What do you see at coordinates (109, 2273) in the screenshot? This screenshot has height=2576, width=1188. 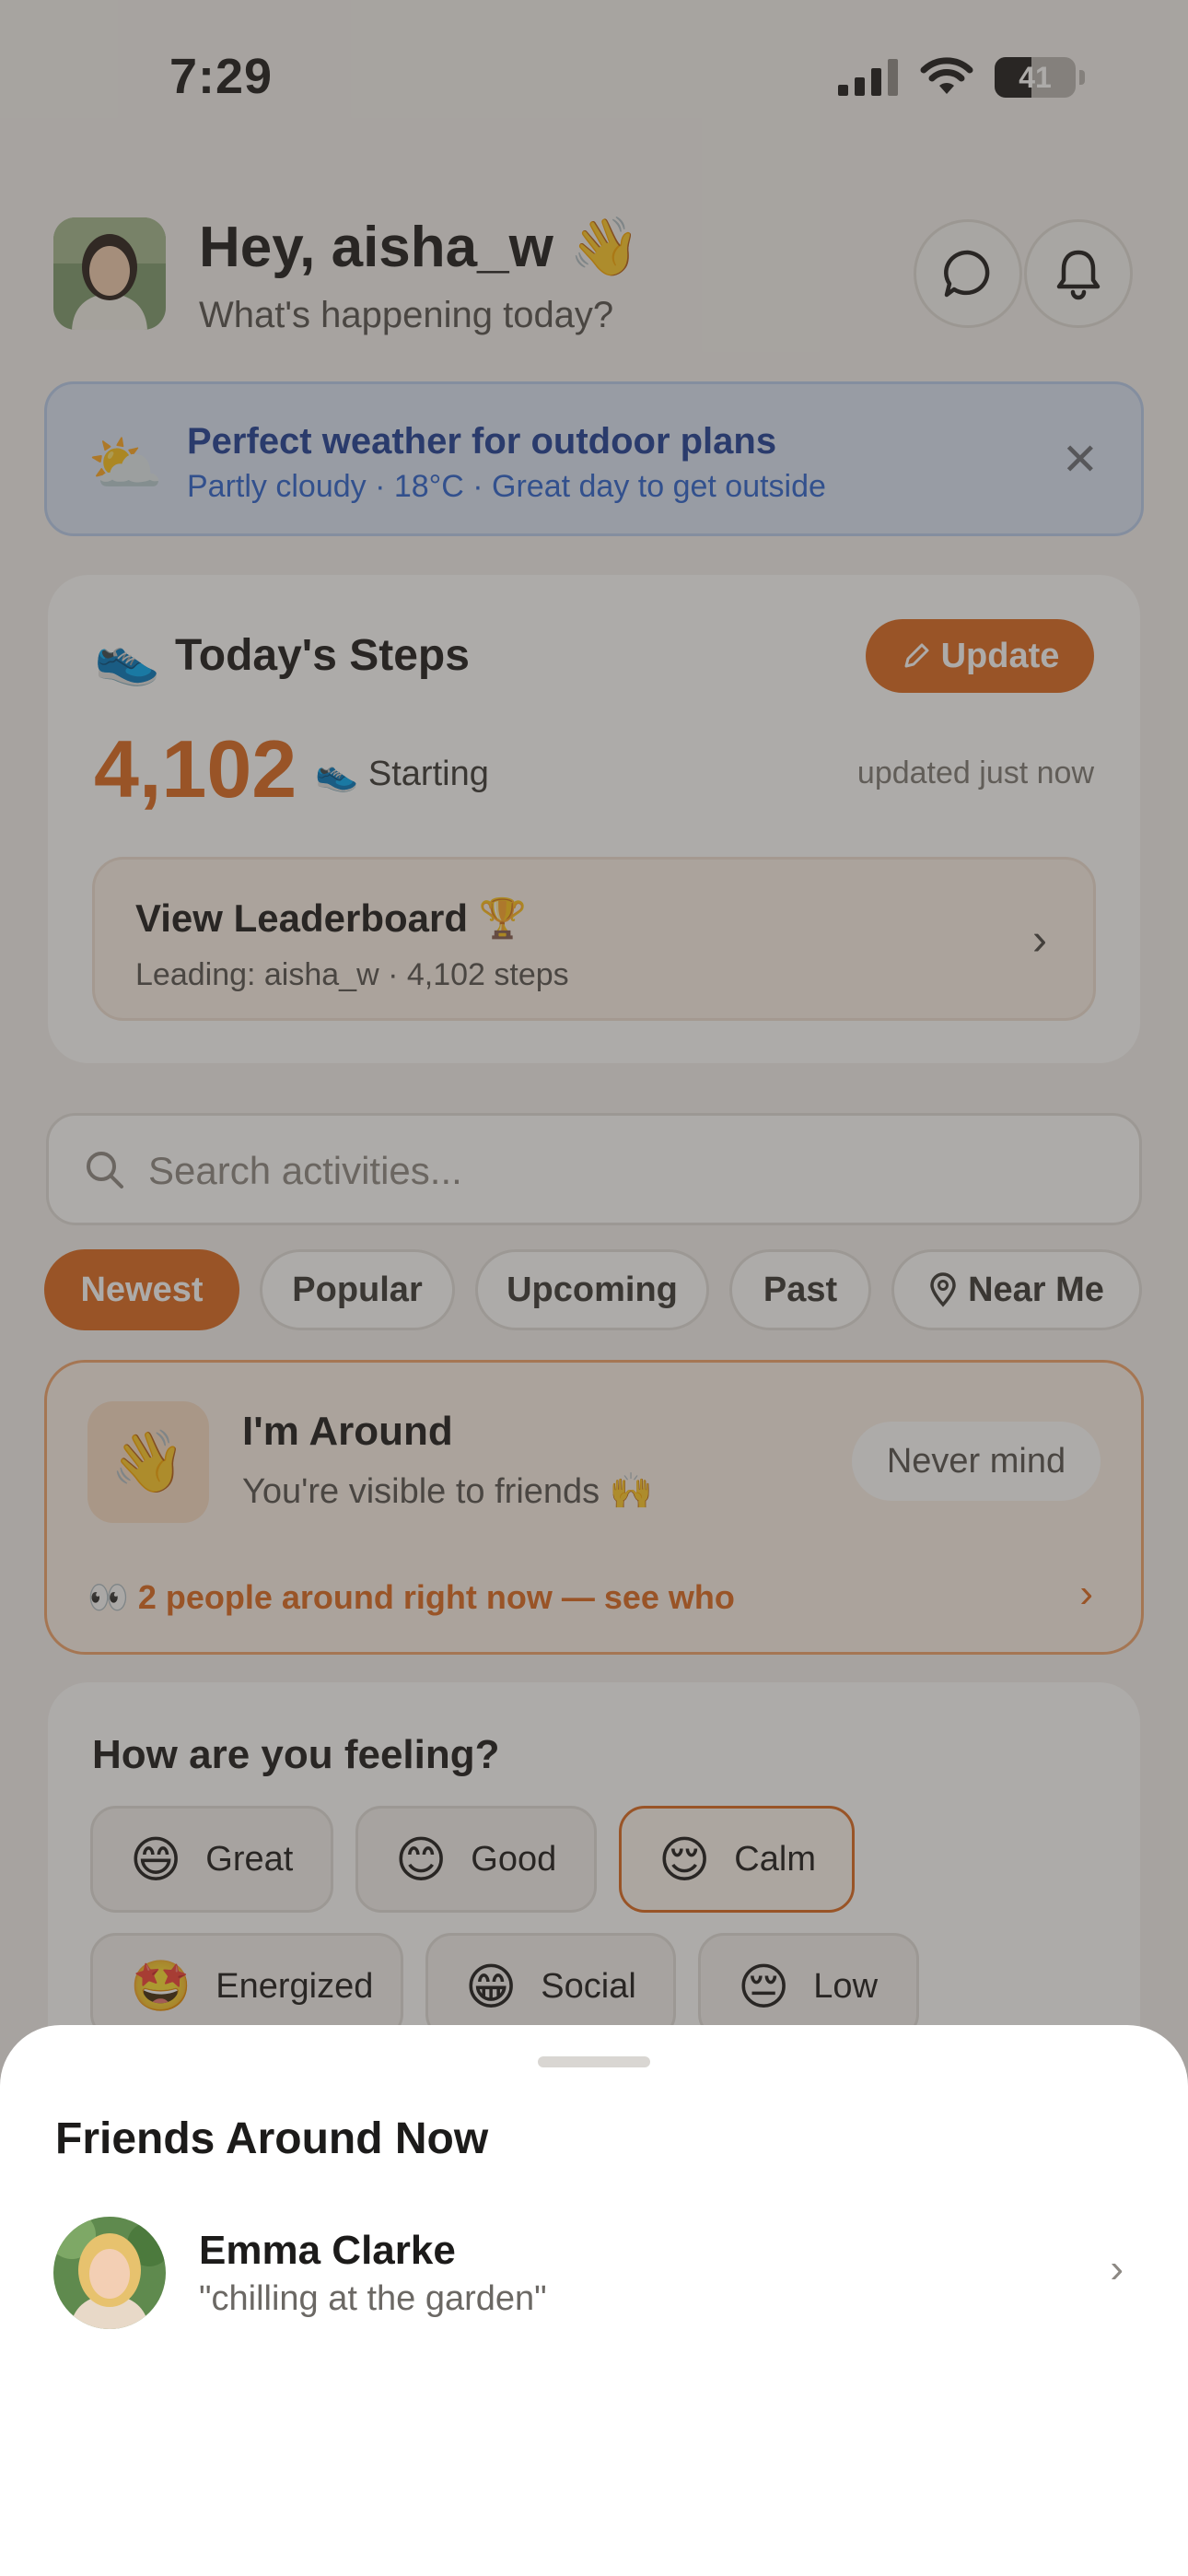 I see `avatar` at bounding box center [109, 2273].